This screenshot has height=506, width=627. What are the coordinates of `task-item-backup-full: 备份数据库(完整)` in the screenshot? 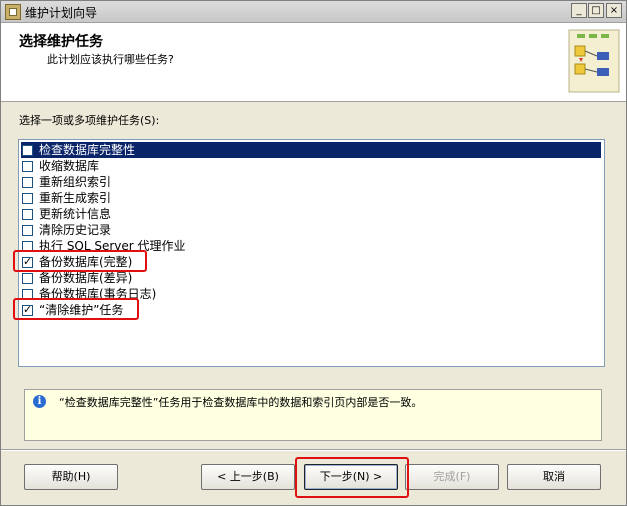 It's located at (311, 262).